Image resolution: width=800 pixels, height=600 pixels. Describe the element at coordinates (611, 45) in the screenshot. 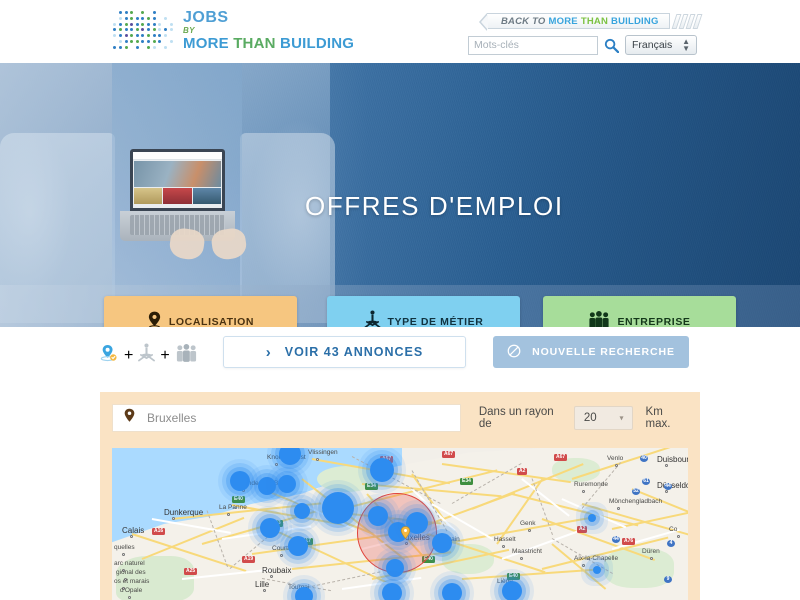

I see `search-icon` at that location.